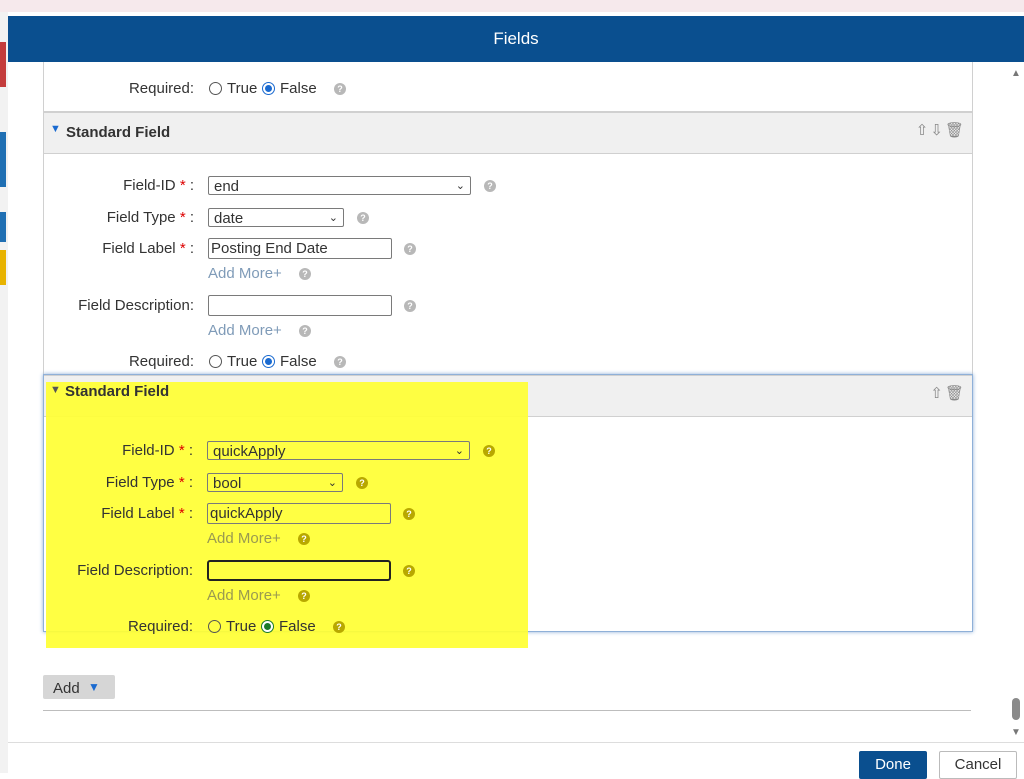  Describe the element at coordinates (508, 133) in the screenshot. I see `card-header: ▼ Standard Field ⇧⇩🗑` at that location.